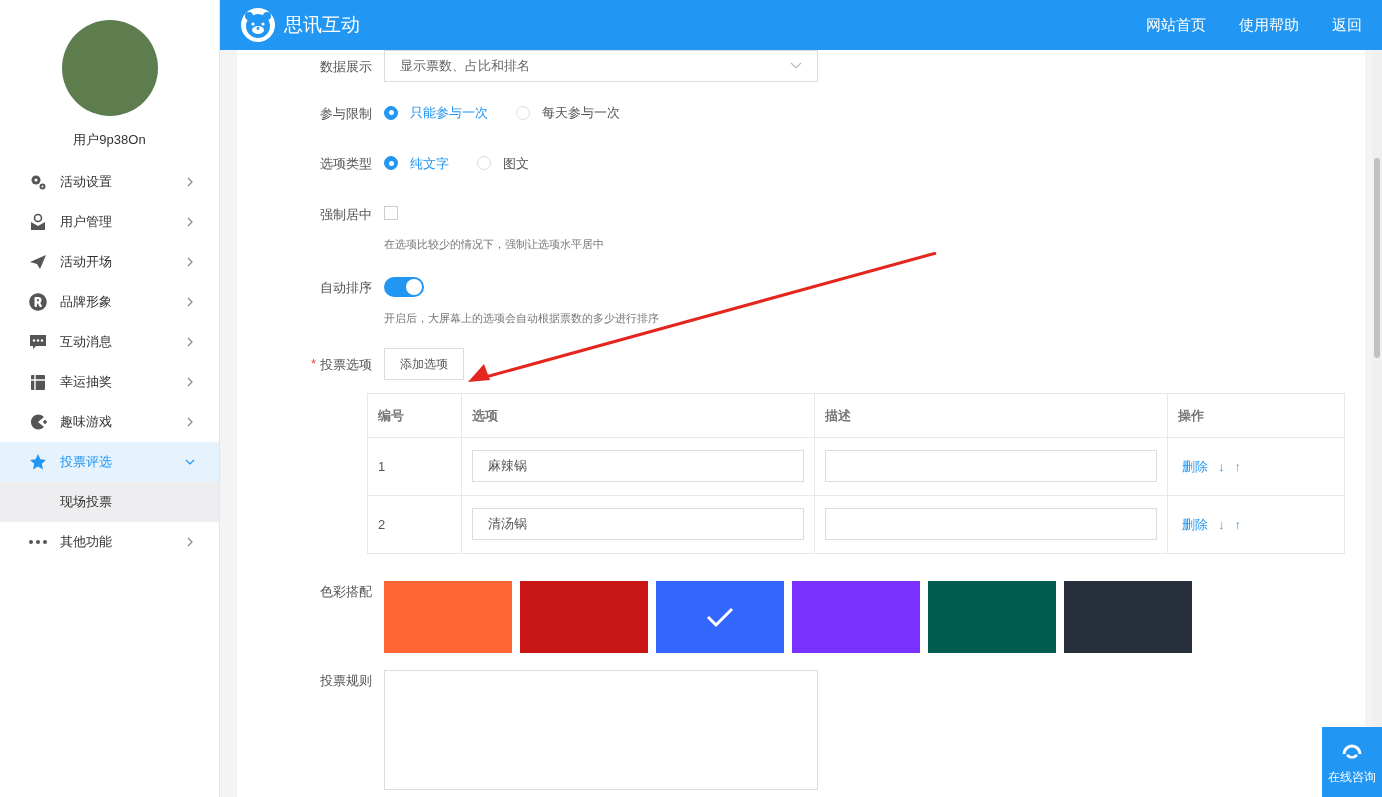 This screenshot has height=797, width=1382. What do you see at coordinates (346, 288) in the screenshot?
I see `field-label: 自动排序` at bounding box center [346, 288].